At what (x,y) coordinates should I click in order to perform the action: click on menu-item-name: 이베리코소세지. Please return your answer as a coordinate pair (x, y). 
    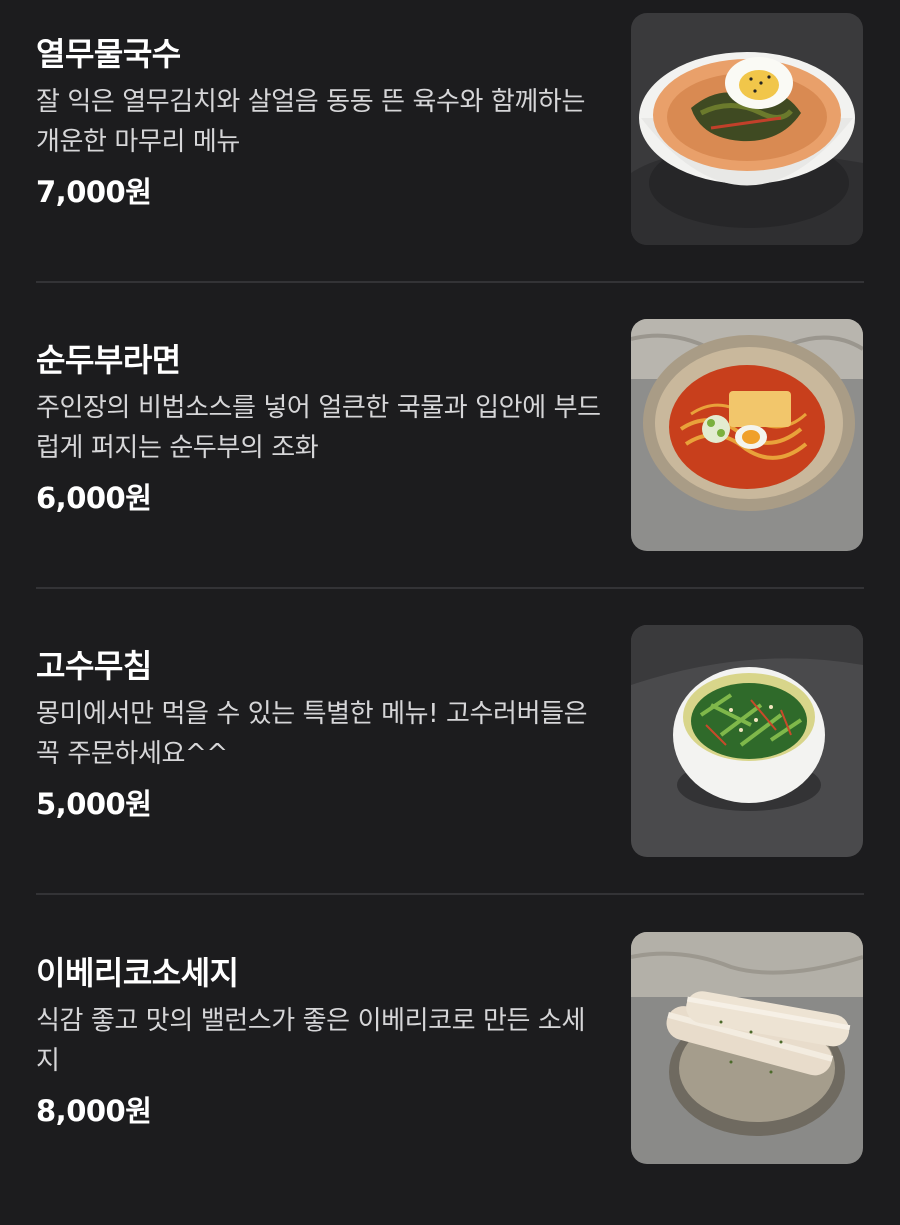
    Looking at the image, I should click on (137, 973).